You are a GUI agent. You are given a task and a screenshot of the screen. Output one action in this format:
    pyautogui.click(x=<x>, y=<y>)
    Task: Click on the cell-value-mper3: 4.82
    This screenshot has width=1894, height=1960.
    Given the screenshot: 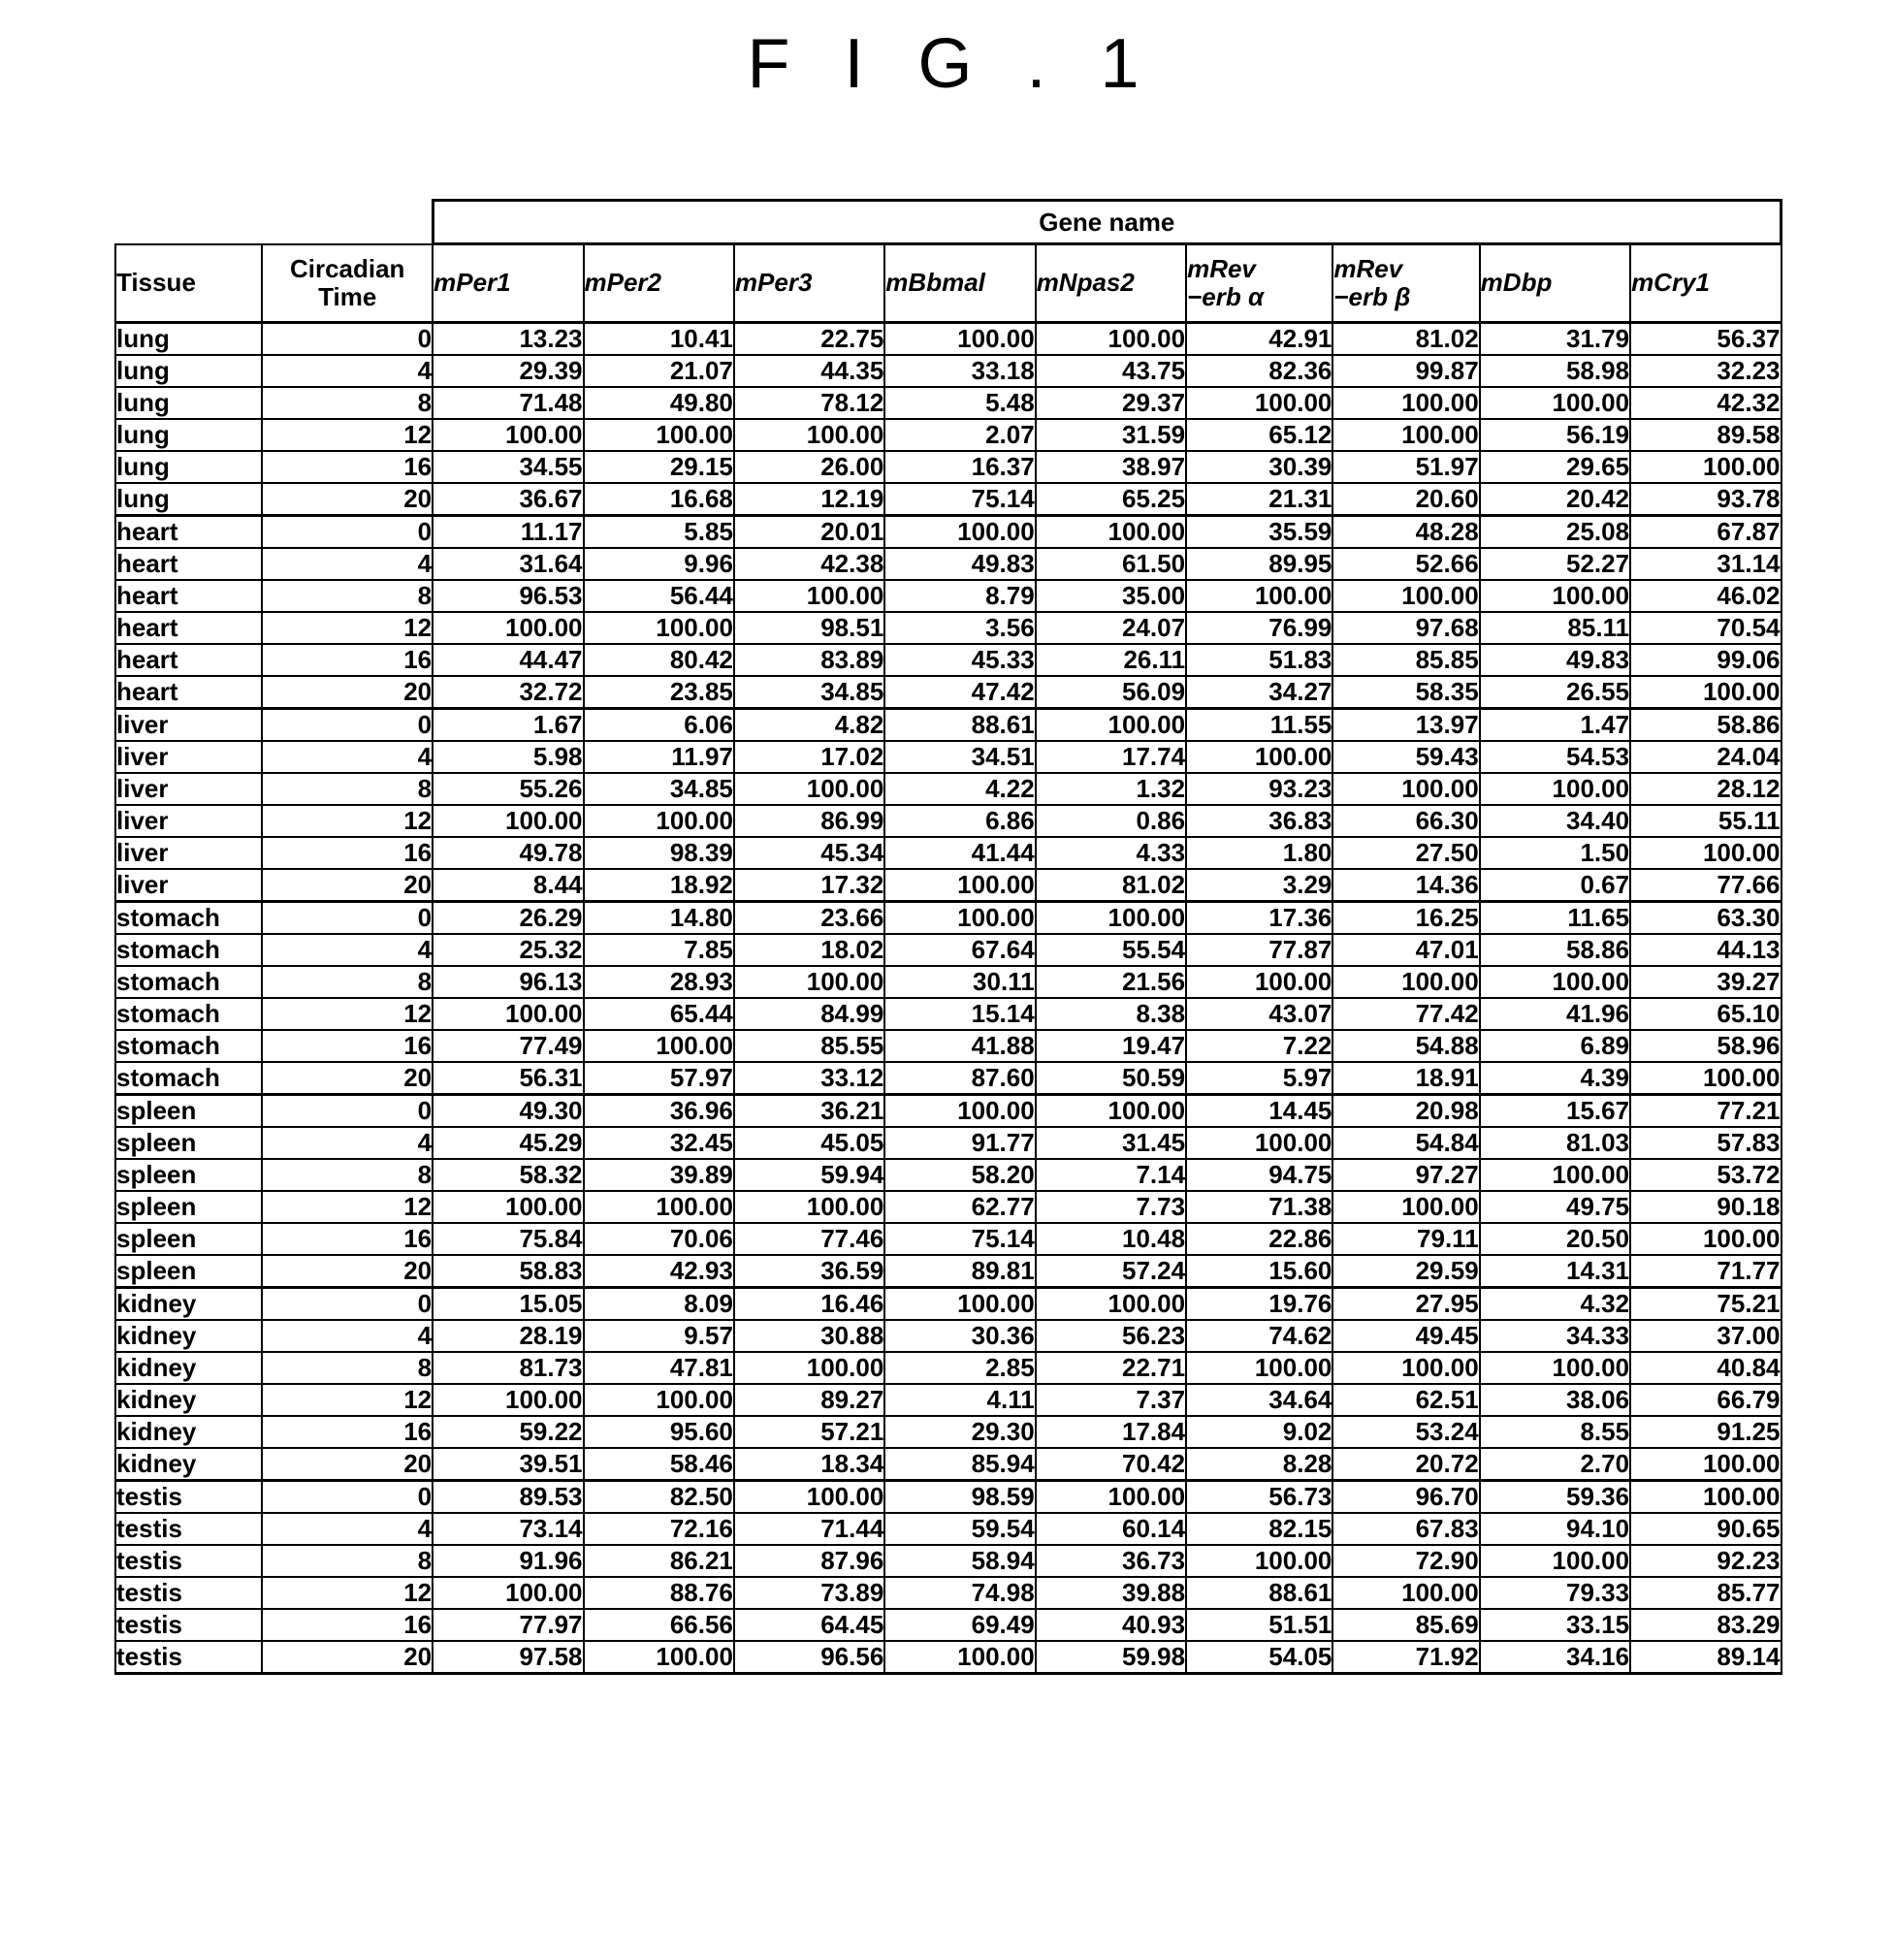 What is the action you would take?
    pyautogui.click(x=809, y=724)
    